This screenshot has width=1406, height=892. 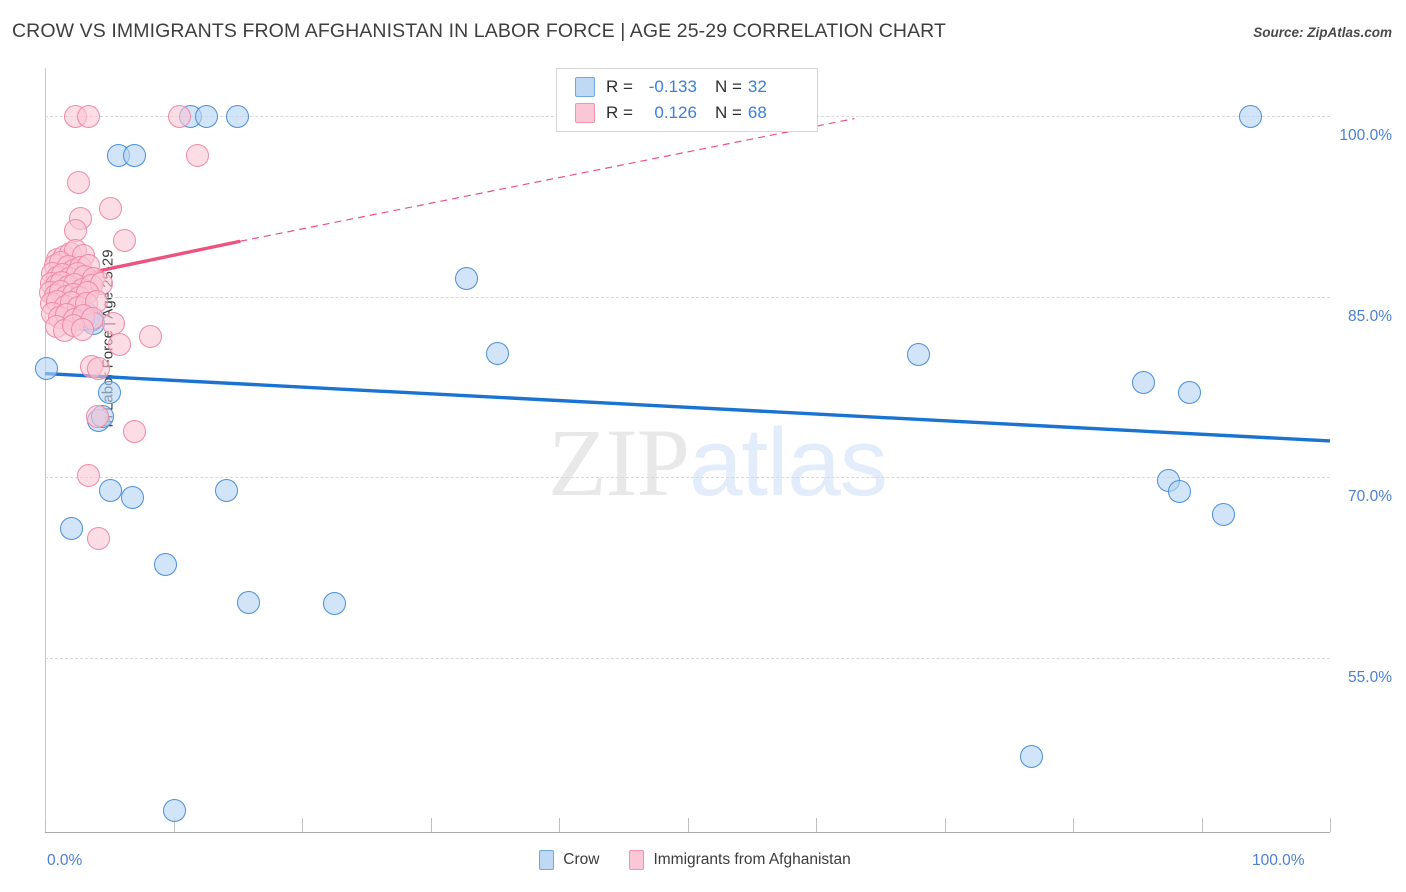 What do you see at coordinates (752, 859) in the screenshot?
I see `legend-label-immigrants: Immigrants from Afghanistan` at bounding box center [752, 859].